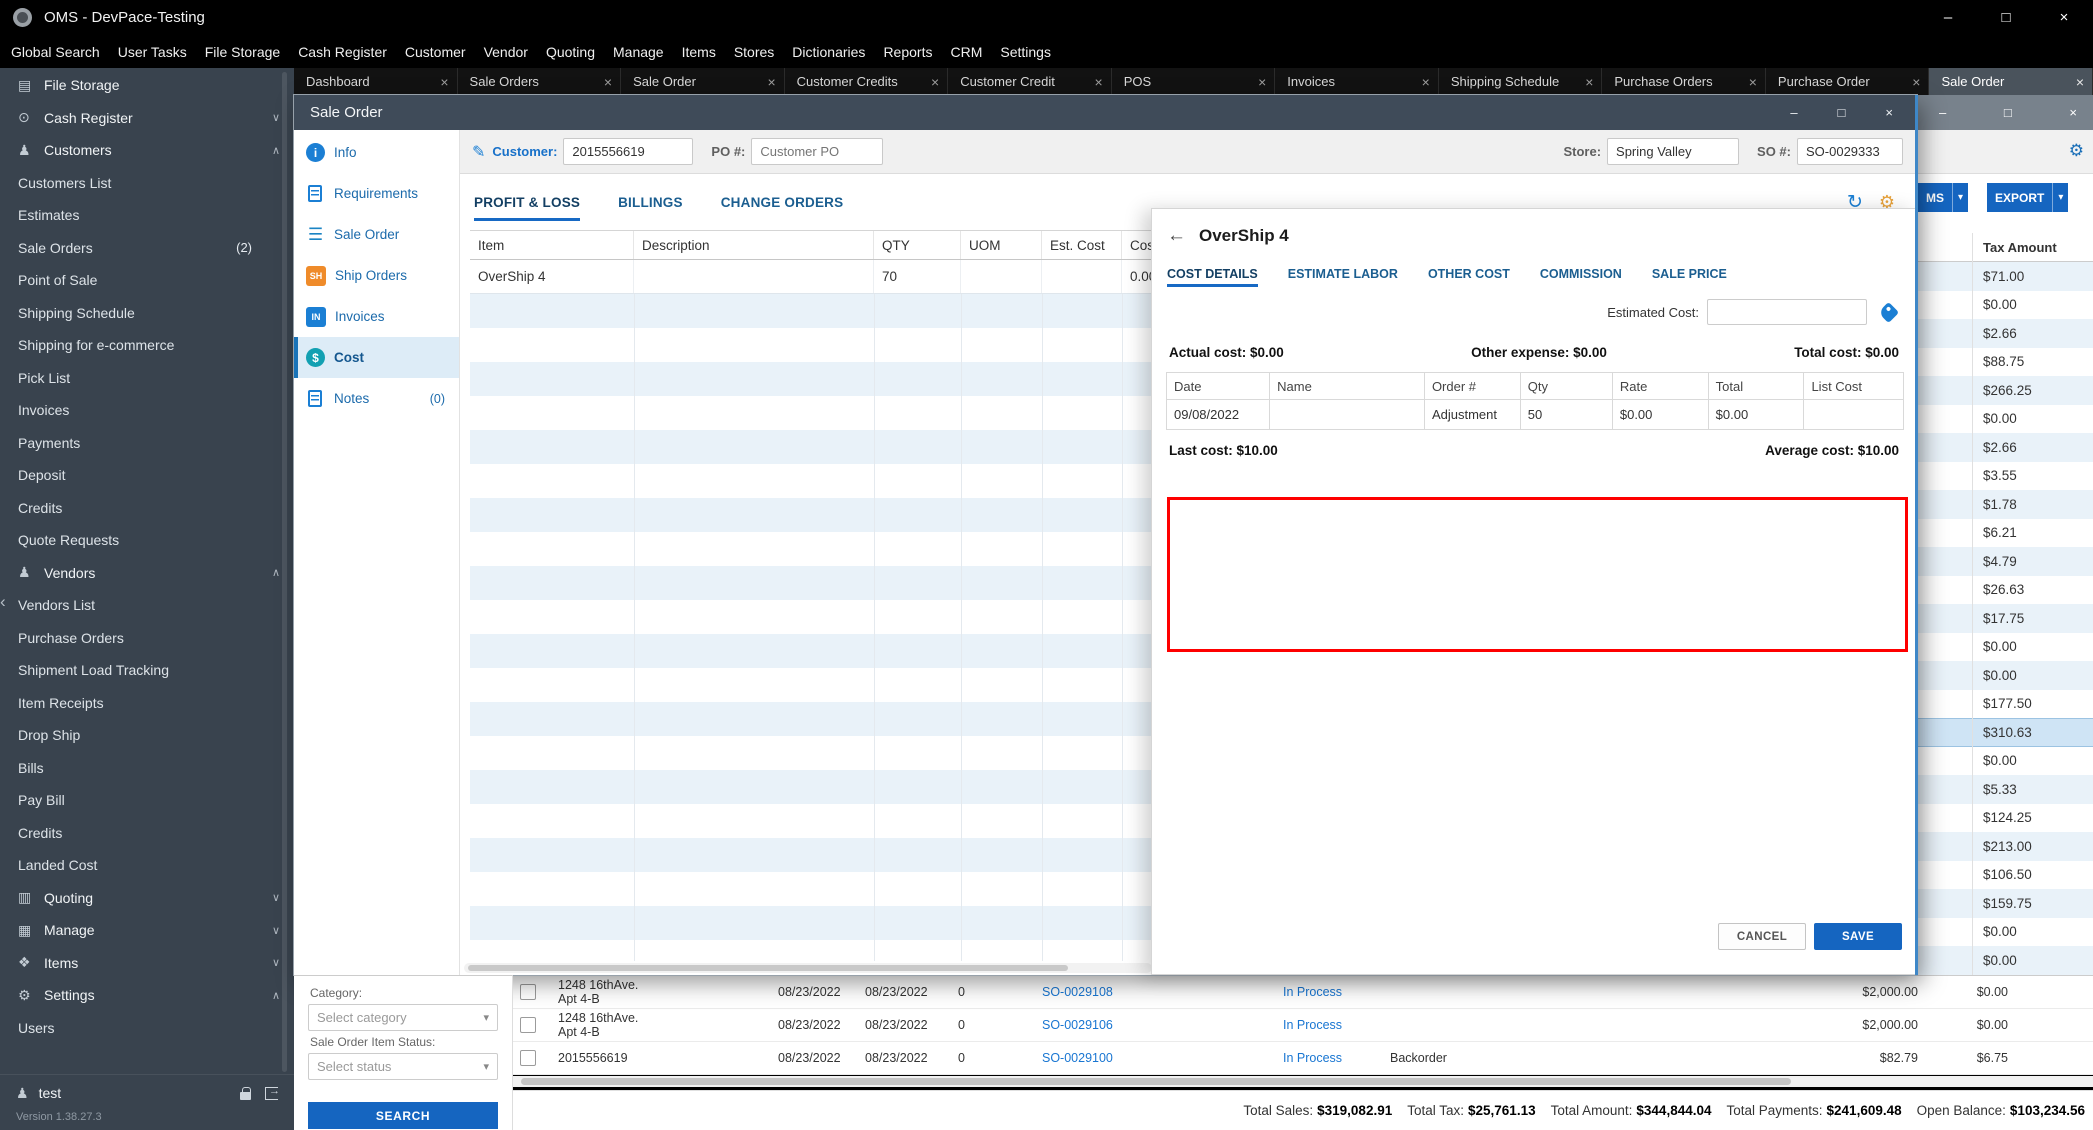 This screenshot has height=1130, width=2093. I want to click on dialog-minimize-icon: –, so click(1793, 112).